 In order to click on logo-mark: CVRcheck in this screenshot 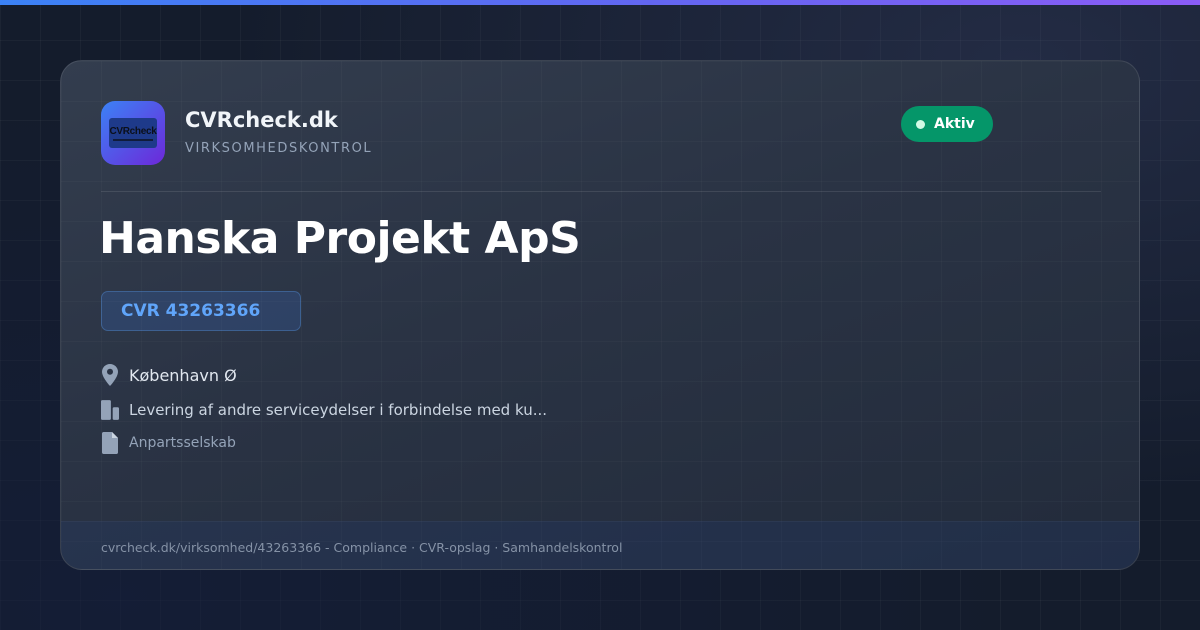, I will do `click(133, 133)`.